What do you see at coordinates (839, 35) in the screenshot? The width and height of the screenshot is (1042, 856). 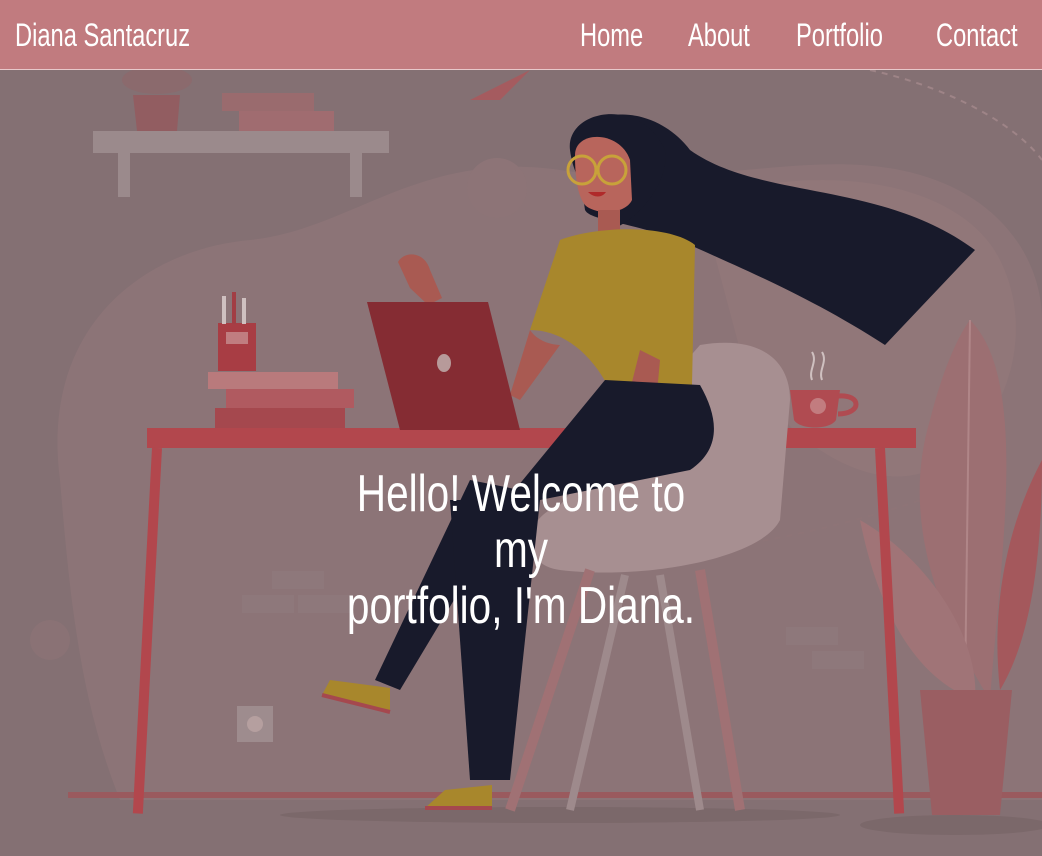 I see `nav-link-portfolio: Portfolio` at bounding box center [839, 35].